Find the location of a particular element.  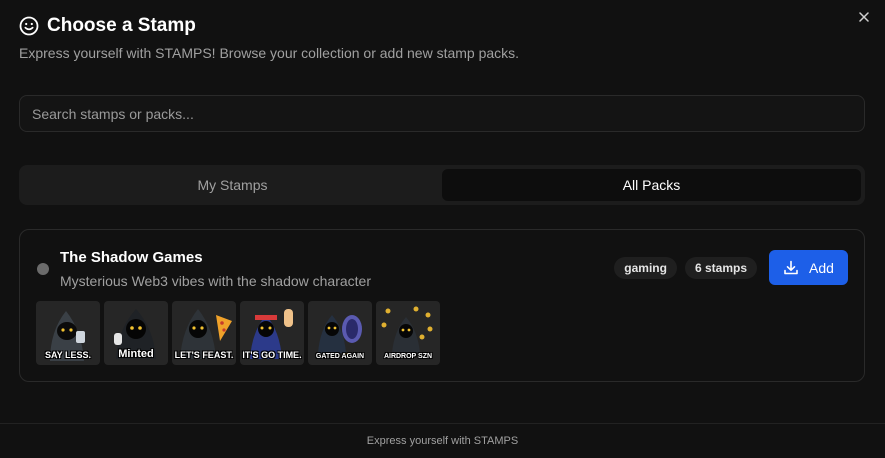

stamp-label: AIRDROP SZN is located at coordinates (408, 356).